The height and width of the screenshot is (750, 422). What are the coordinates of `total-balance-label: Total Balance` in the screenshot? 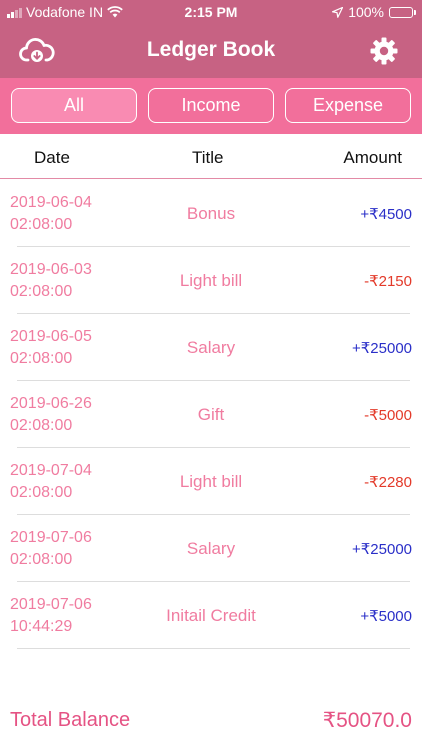 It's located at (70, 720).